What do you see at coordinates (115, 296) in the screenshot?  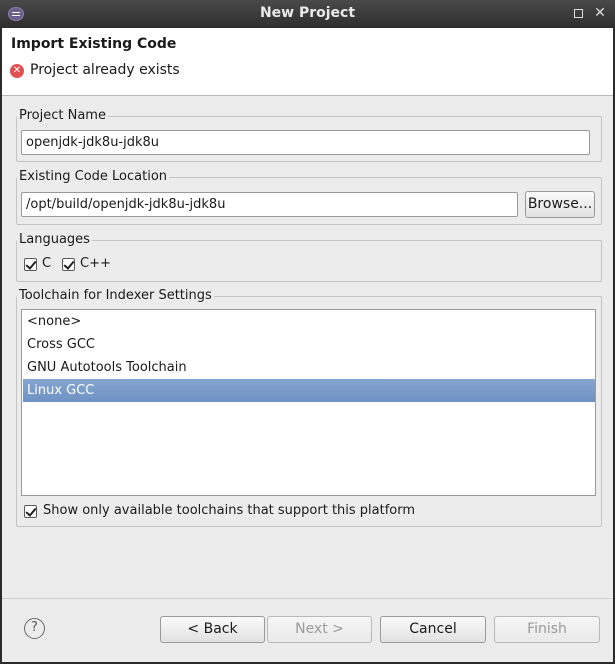 I see `toolchain-label: Toolchain for Indexer Settings` at bounding box center [115, 296].